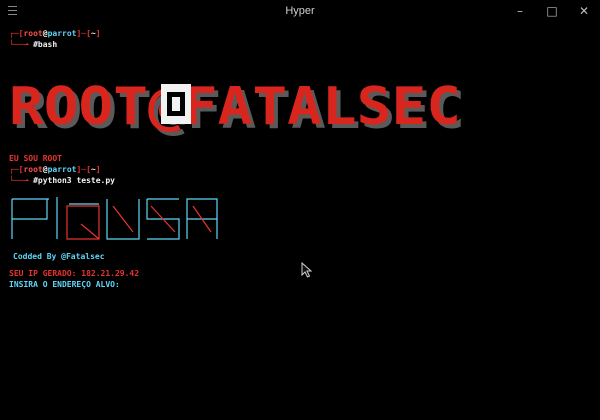 This screenshot has height=420, width=600. I want to click on window-controls: – □ ✕, so click(552, 11).